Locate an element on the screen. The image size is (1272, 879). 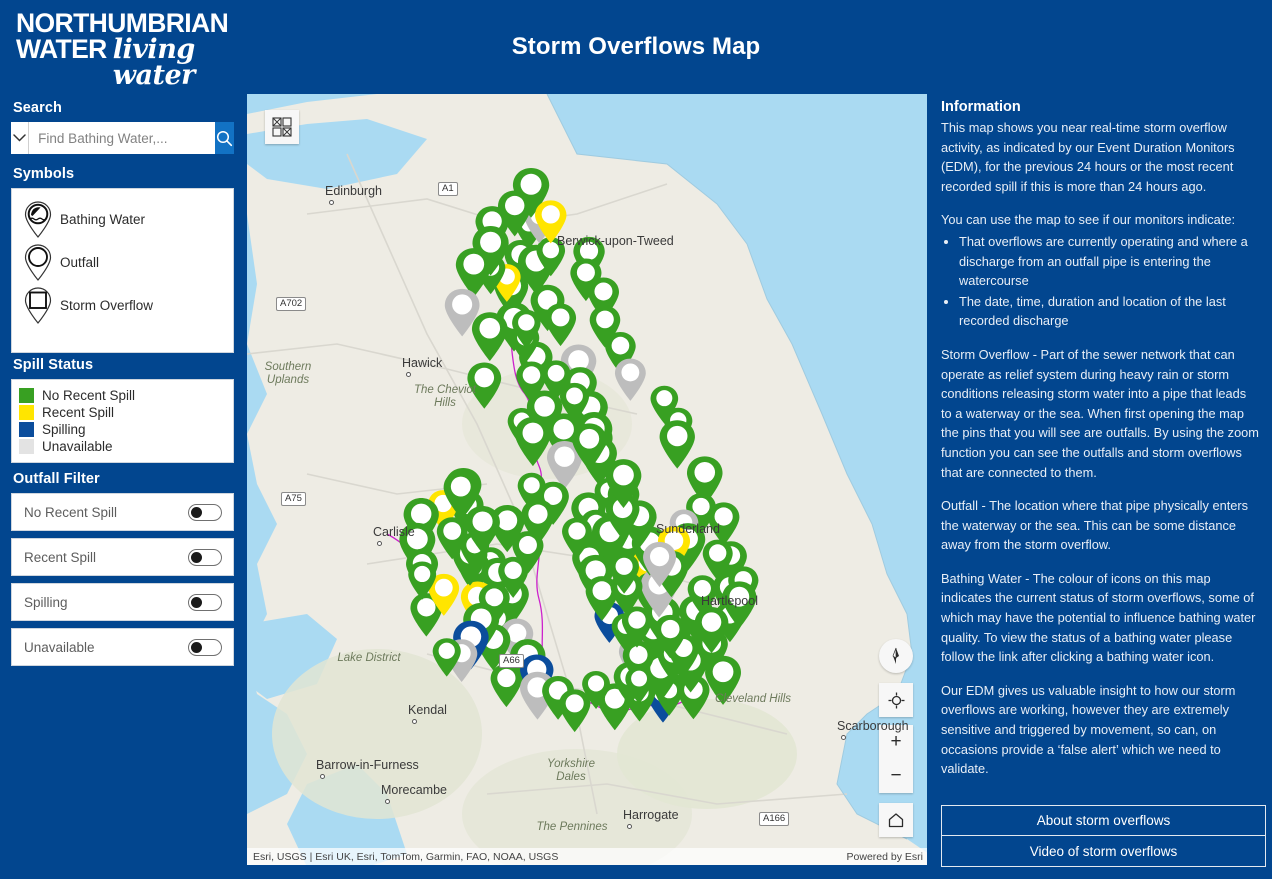
home-button is located at coordinates (896, 820).